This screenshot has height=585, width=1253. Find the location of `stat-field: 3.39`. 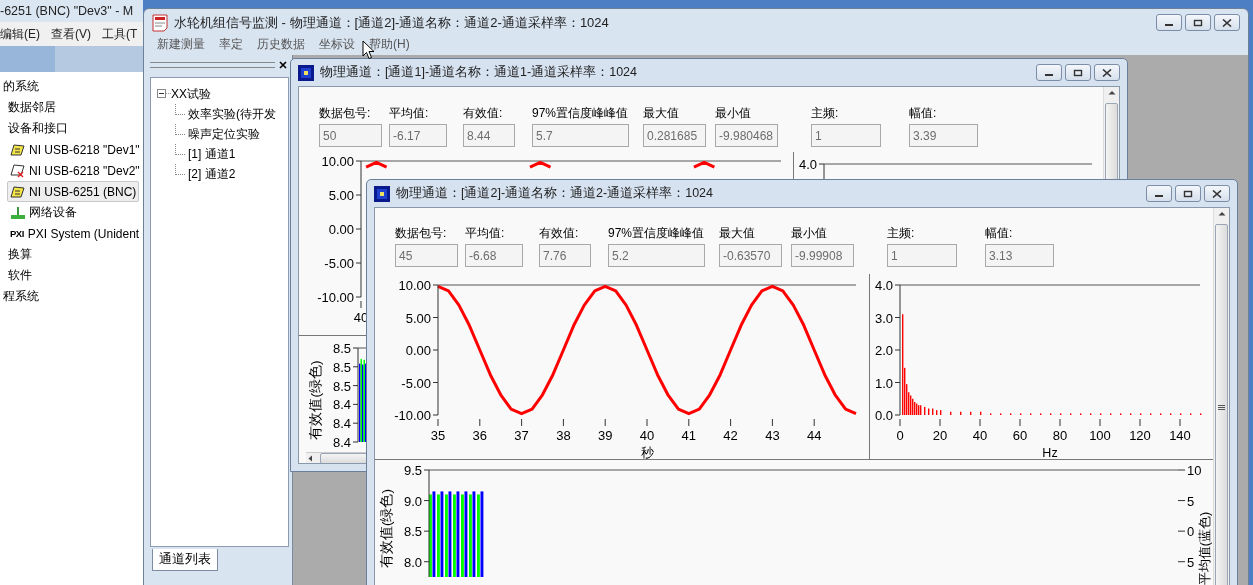

stat-field: 3.39 is located at coordinates (943, 135).